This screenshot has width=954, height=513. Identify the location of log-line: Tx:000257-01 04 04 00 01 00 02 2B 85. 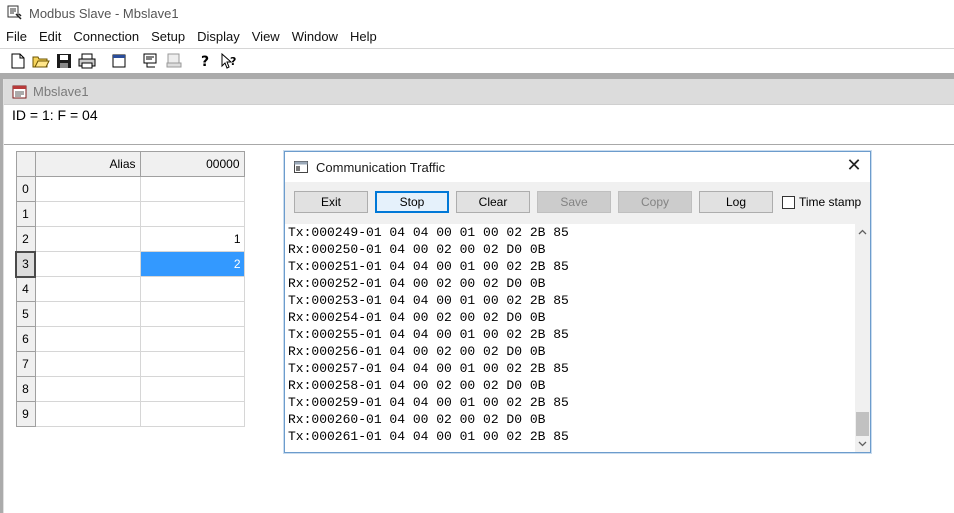
(428, 368).